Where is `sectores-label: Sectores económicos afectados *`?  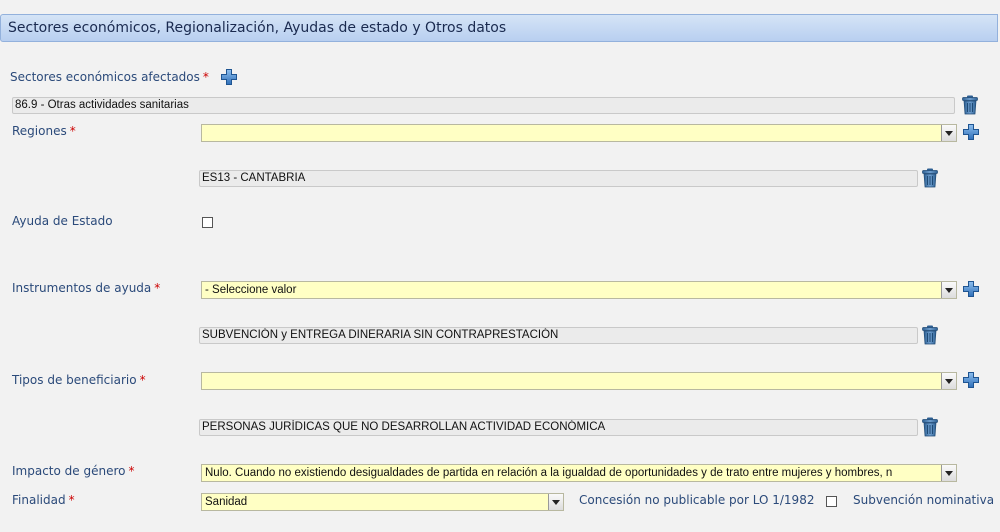
sectores-label: Sectores económicos afectados * is located at coordinates (109, 77).